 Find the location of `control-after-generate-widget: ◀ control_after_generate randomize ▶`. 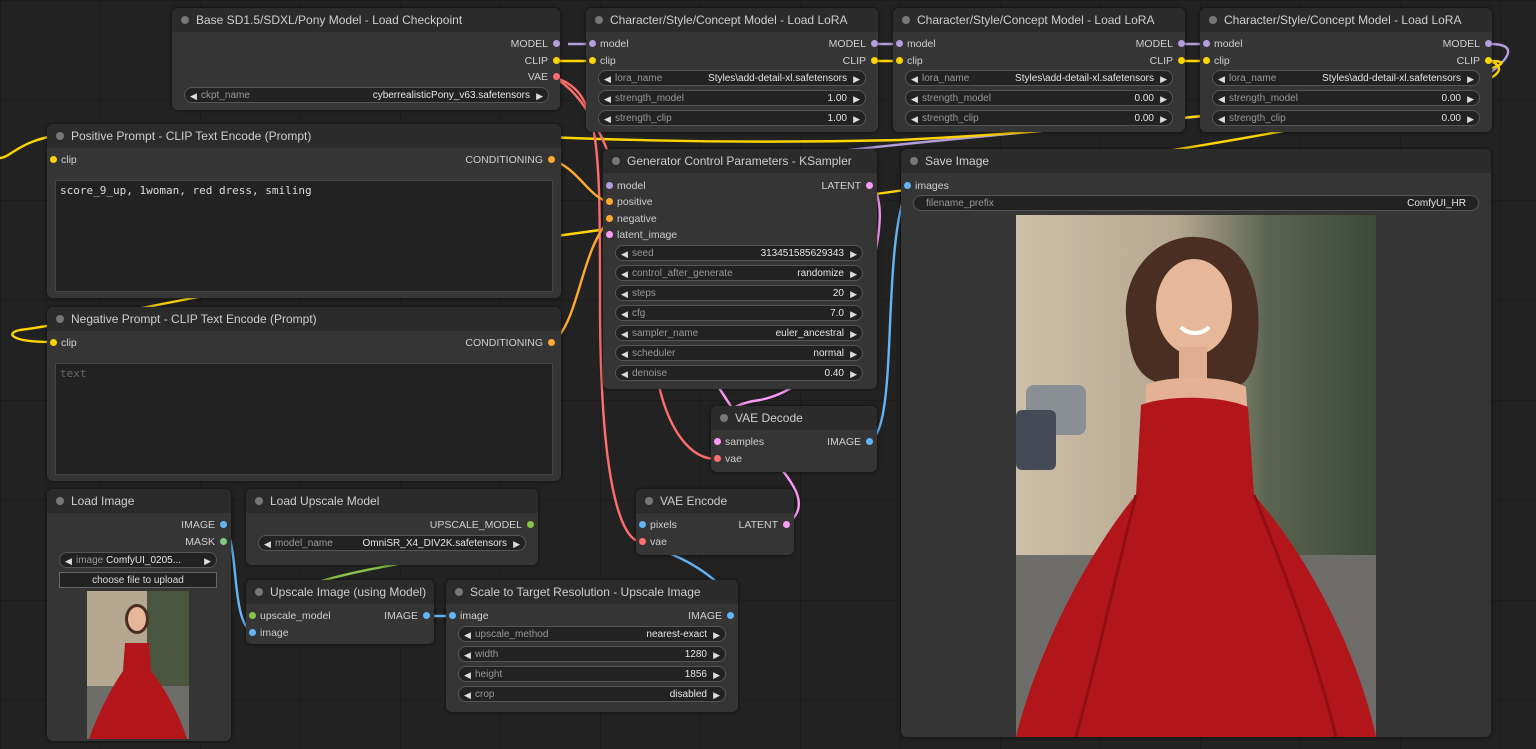

control-after-generate-widget: ◀ control_after_generate randomize ▶ is located at coordinates (739, 273).